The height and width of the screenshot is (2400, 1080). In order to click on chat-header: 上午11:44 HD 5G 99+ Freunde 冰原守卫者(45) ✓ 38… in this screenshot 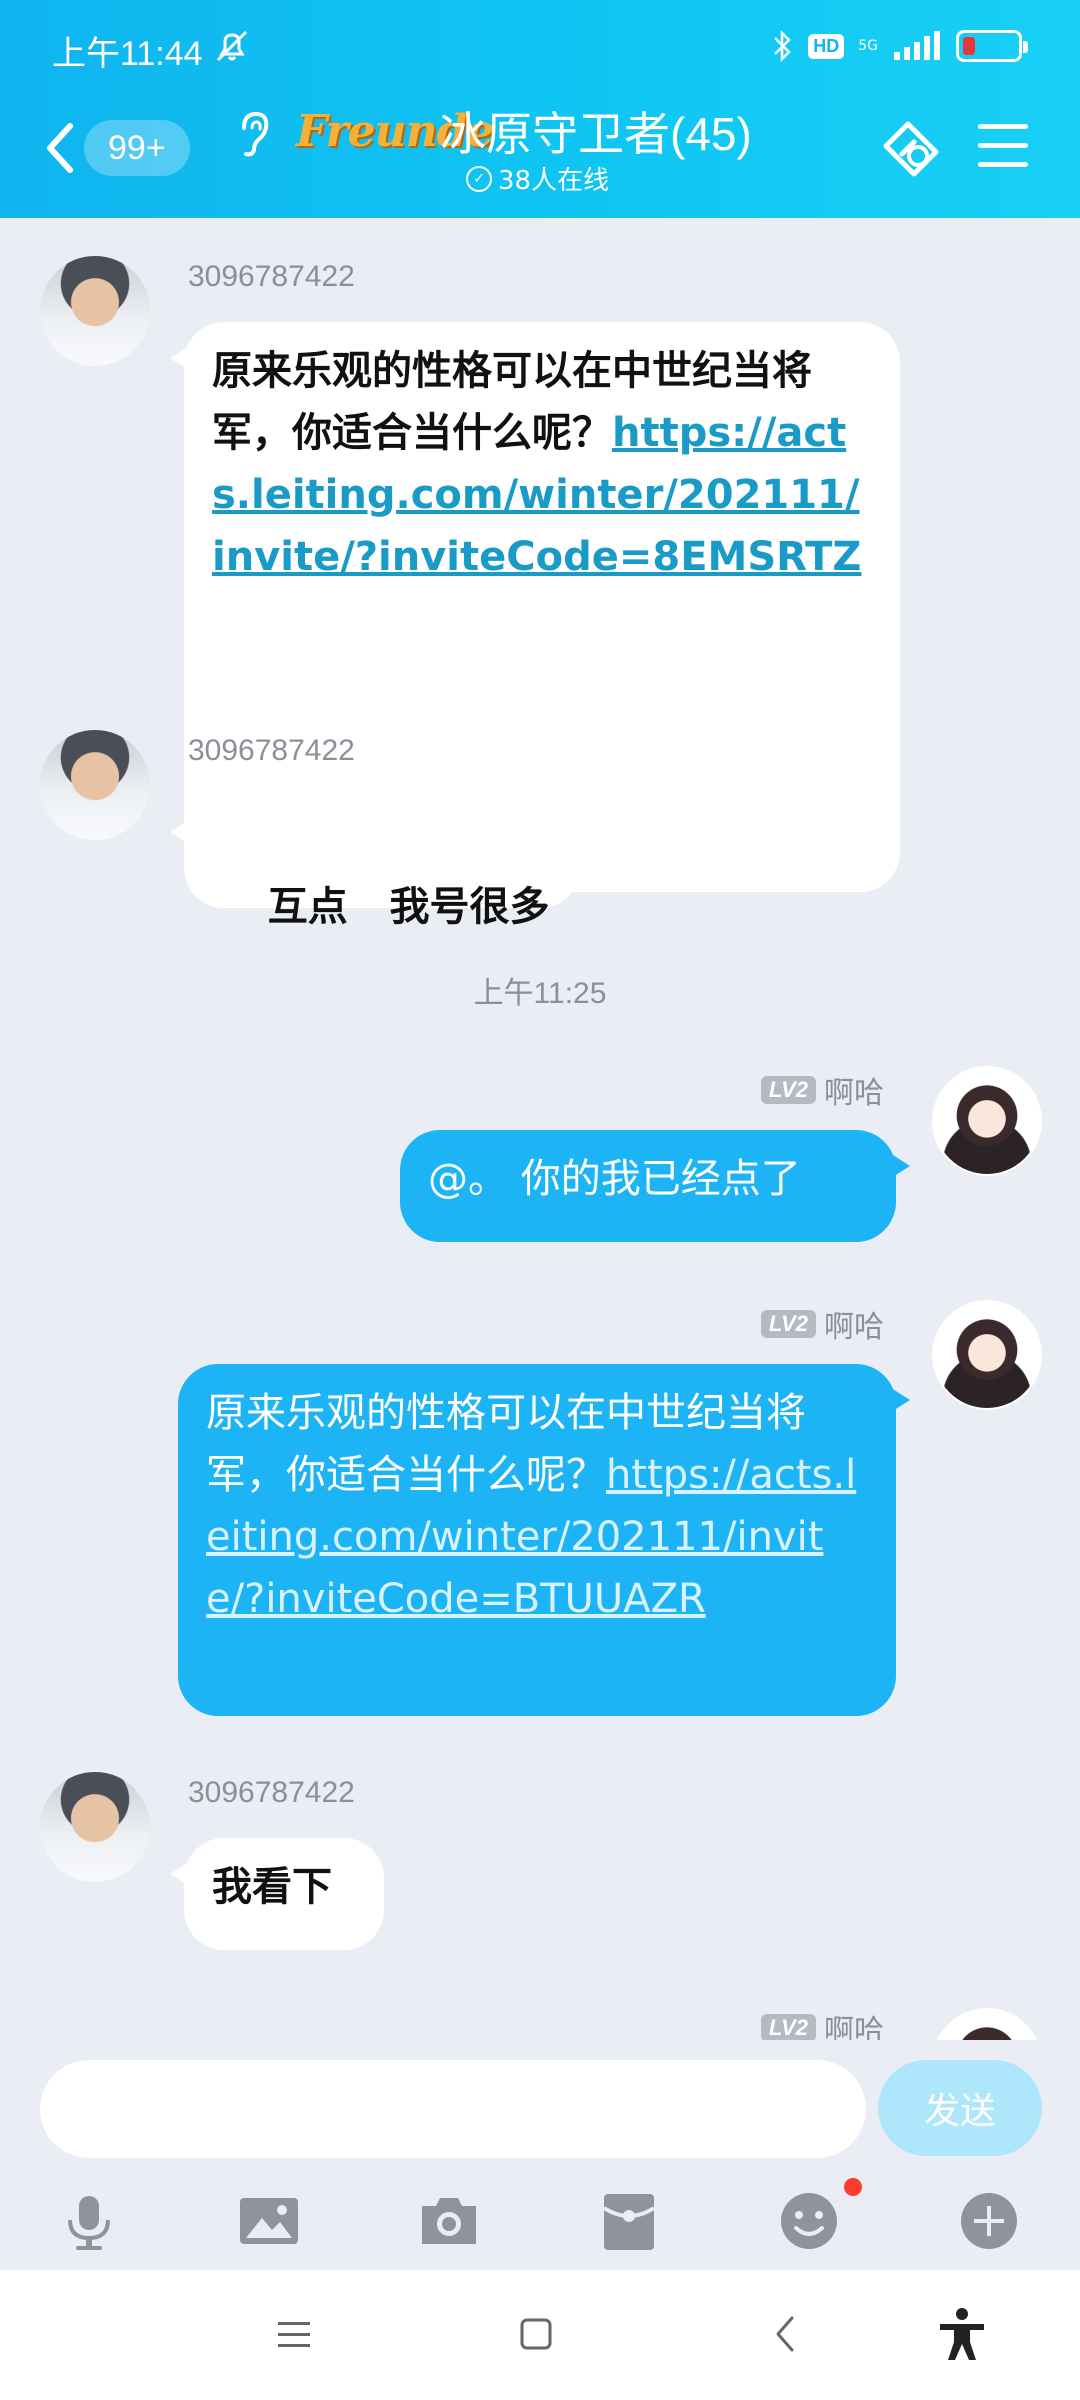, I will do `click(540, 109)`.